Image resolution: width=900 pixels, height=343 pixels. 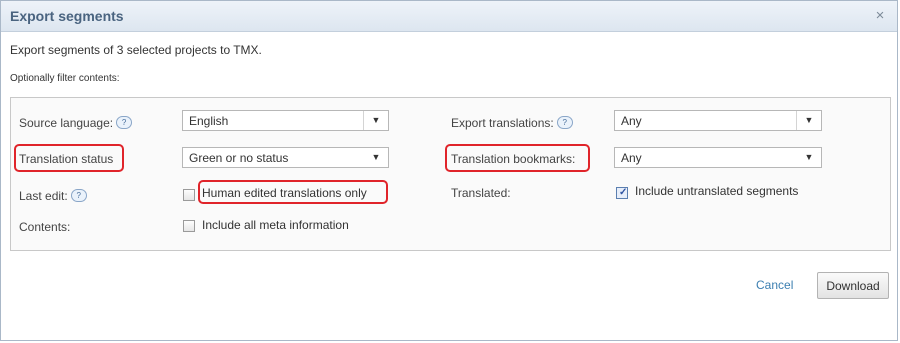 What do you see at coordinates (631, 121) in the screenshot?
I see `export-translations-value: Any` at bounding box center [631, 121].